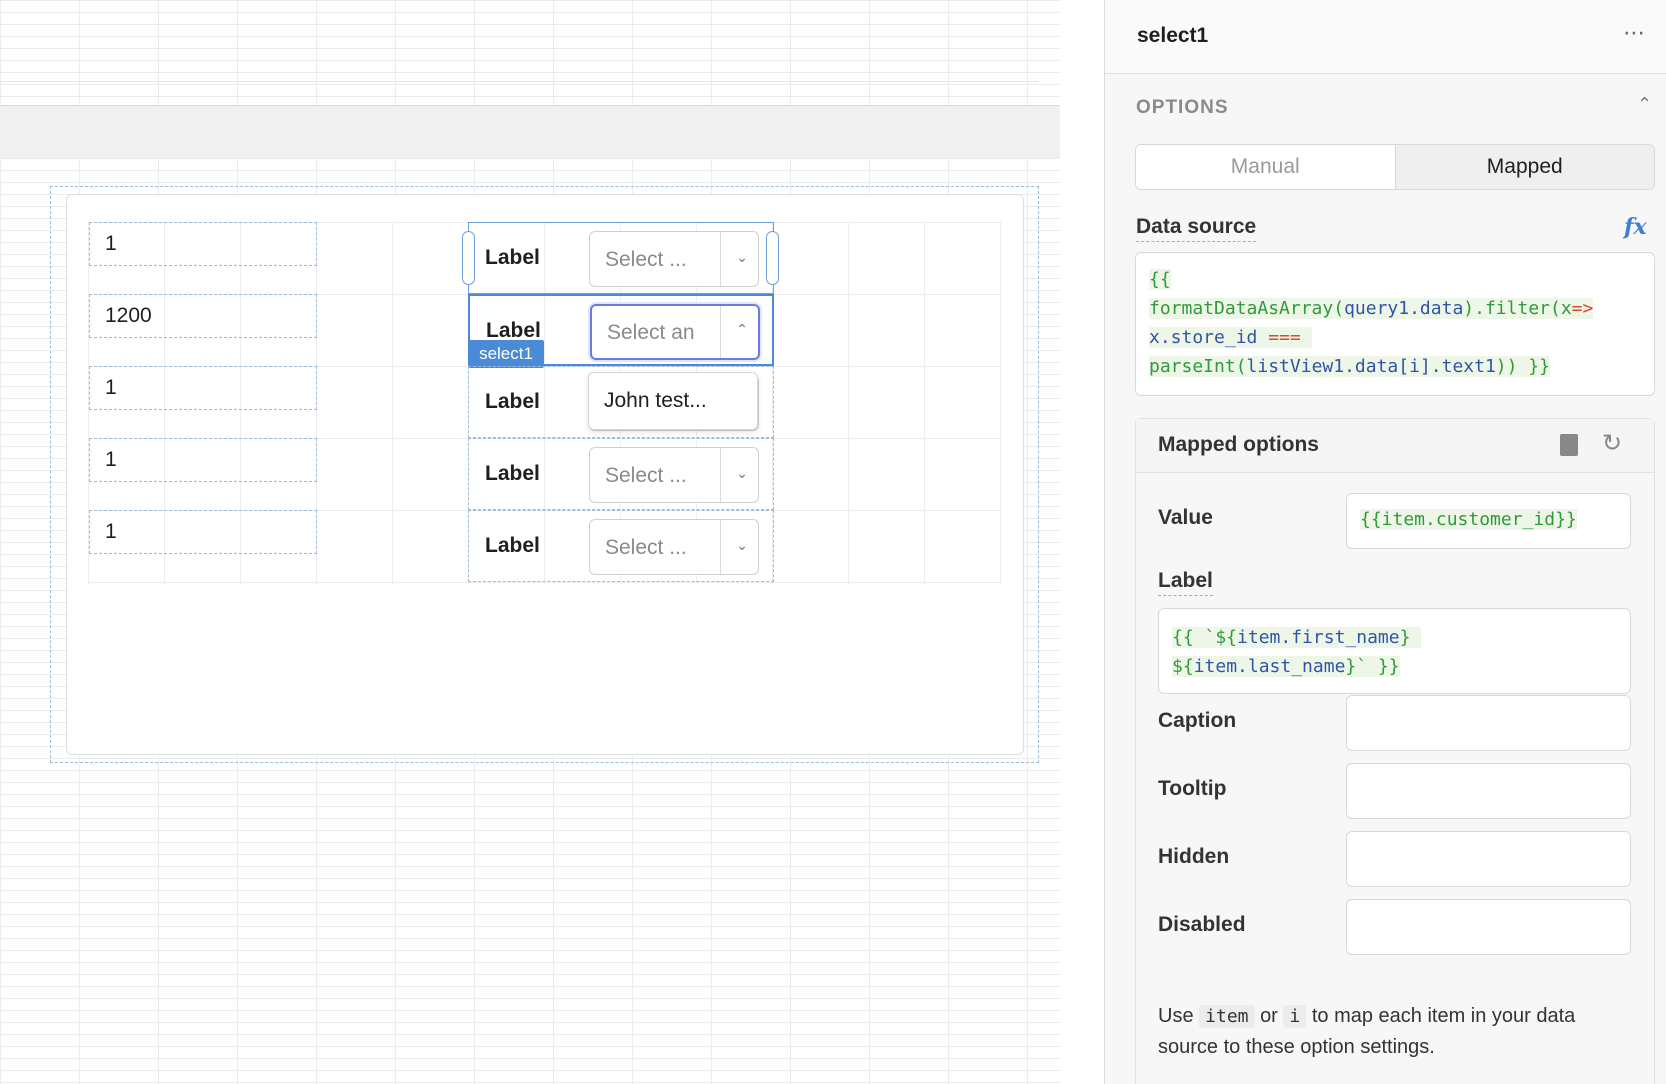  What do you see at coordinates (468, 258) in the screenshot?
I see `resize-handle-left` at bounding box center [468, 258].